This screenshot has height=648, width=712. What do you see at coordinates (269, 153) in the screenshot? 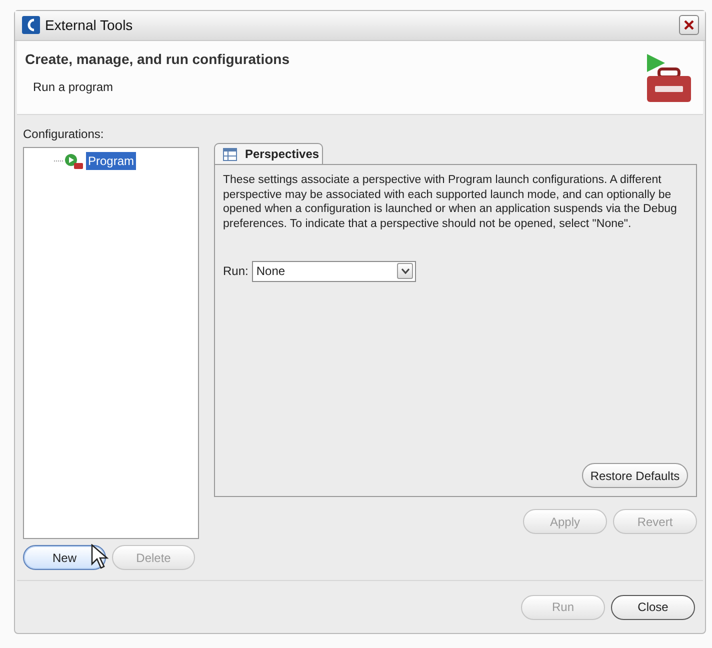
I see `perspectives-tab: Perspectives` at bounding box center [269, 153].